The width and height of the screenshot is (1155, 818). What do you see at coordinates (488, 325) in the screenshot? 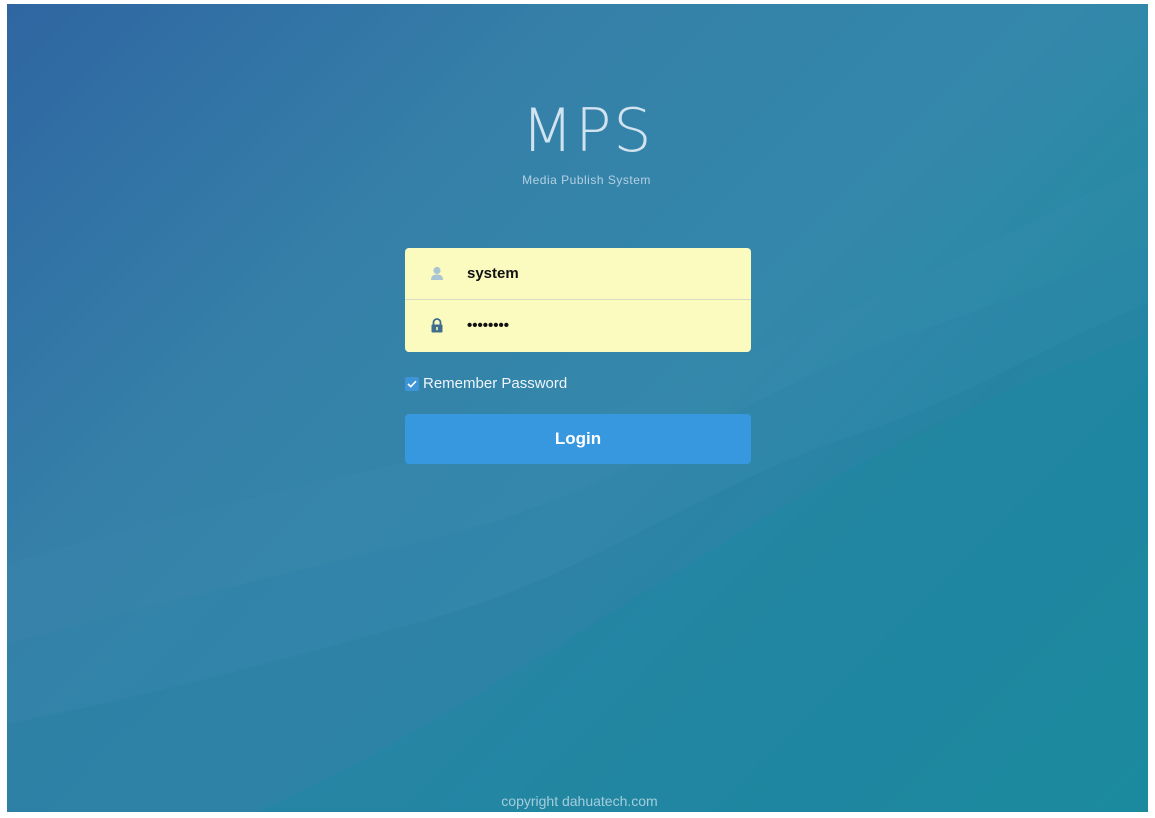
I see `password-input: ••••••••` at bounding box center [488, 325].